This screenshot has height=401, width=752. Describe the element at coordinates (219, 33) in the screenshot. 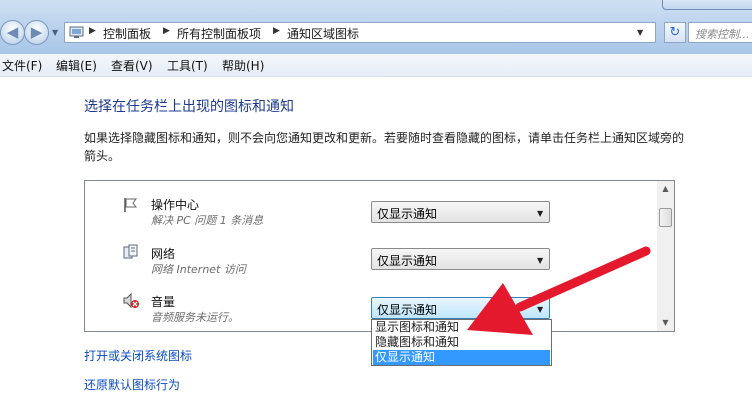

I see `breadcrumb-item: 所有控制面板项` at that location.